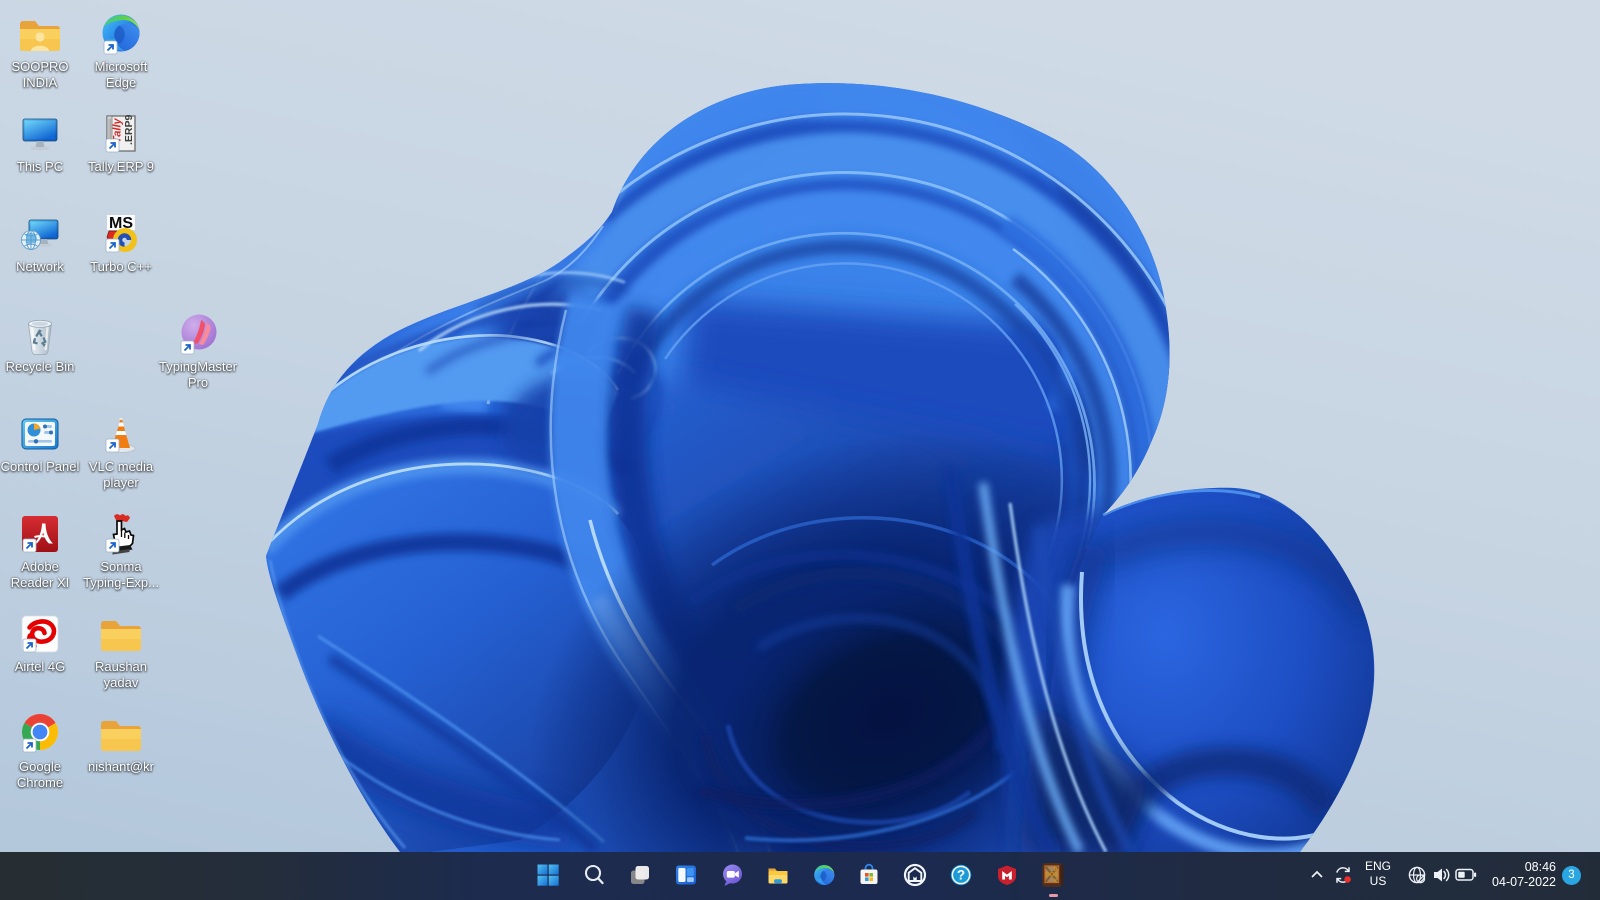 The height and width of the screenshot is (900, 1600). Describe the element at coordinates (129, 129) in the screenshot. I see `svg-text: .ERP9` at that location.